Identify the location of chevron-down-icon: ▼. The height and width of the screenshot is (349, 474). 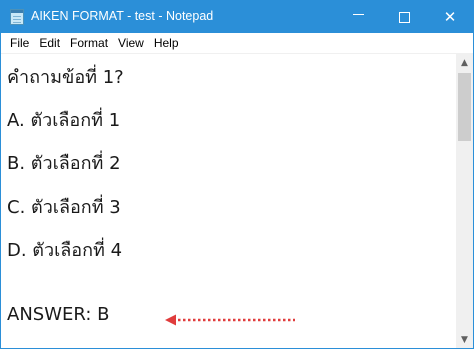
(464, 339).